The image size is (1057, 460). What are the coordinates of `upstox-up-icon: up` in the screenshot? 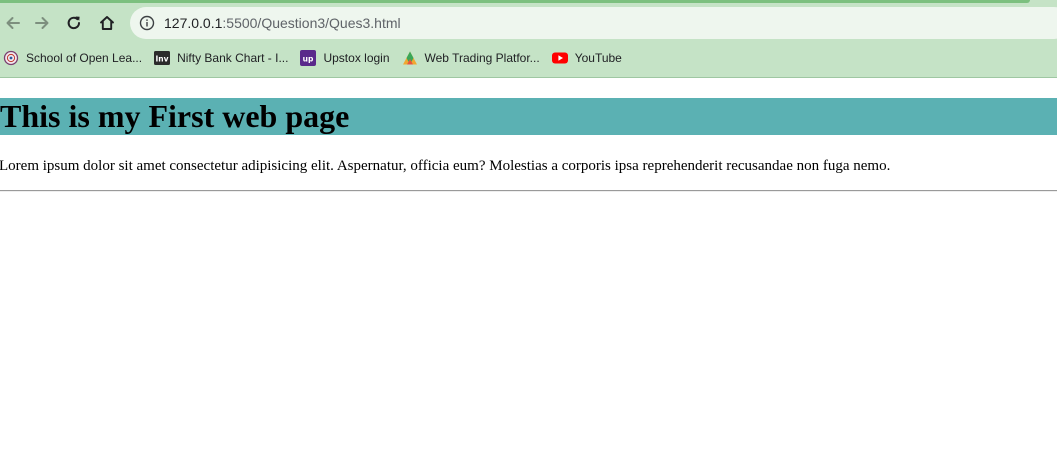 It's located at (308, 58).